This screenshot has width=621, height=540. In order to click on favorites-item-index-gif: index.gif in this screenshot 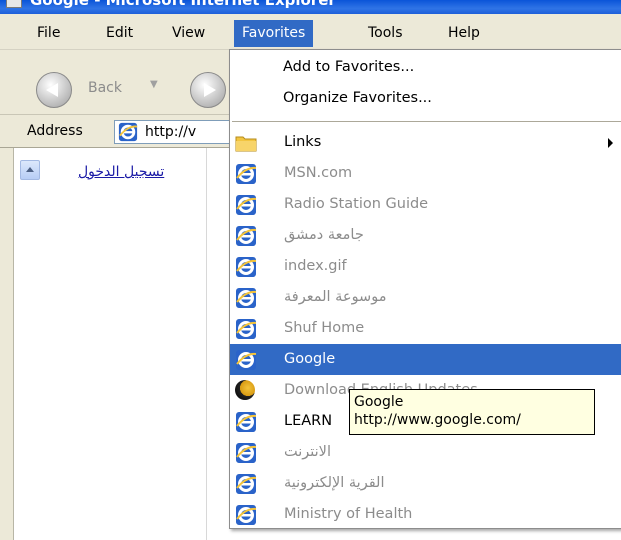, I will do `click(425, 266)`.